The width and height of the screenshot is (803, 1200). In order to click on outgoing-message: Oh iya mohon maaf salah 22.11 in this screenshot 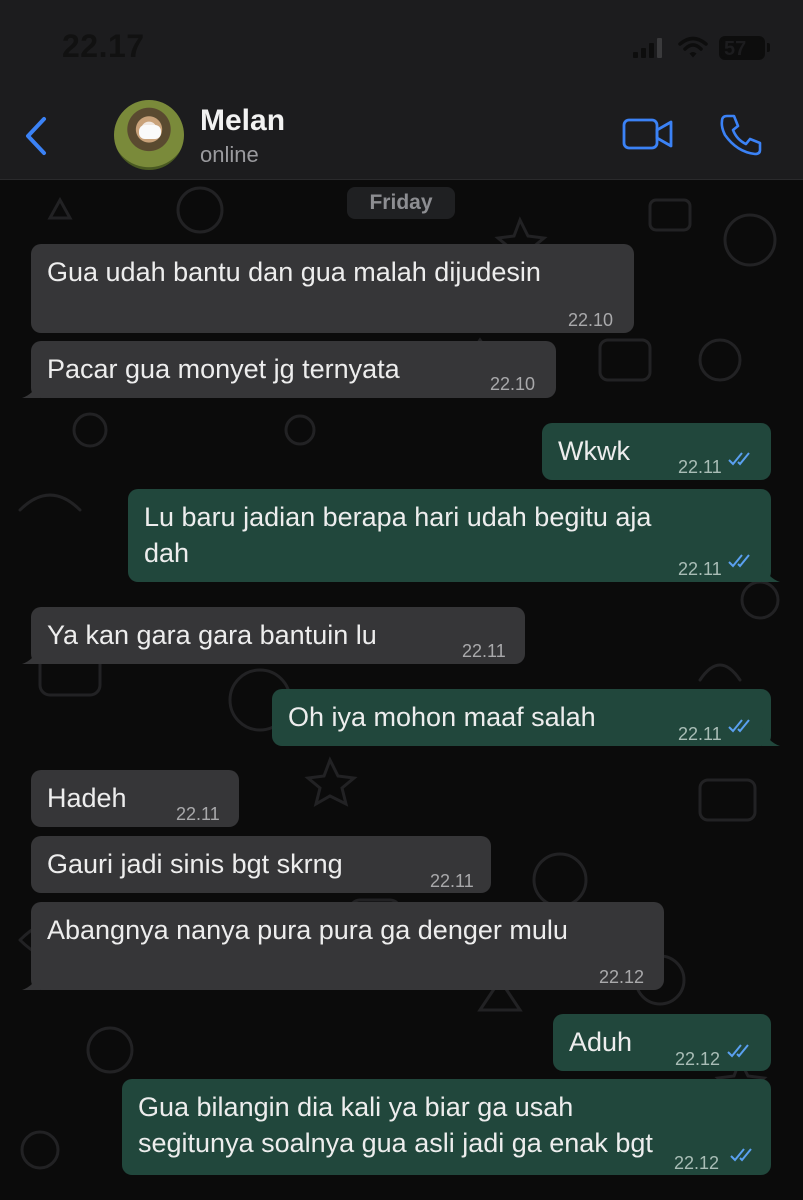, I will do `click(526, 717)`.